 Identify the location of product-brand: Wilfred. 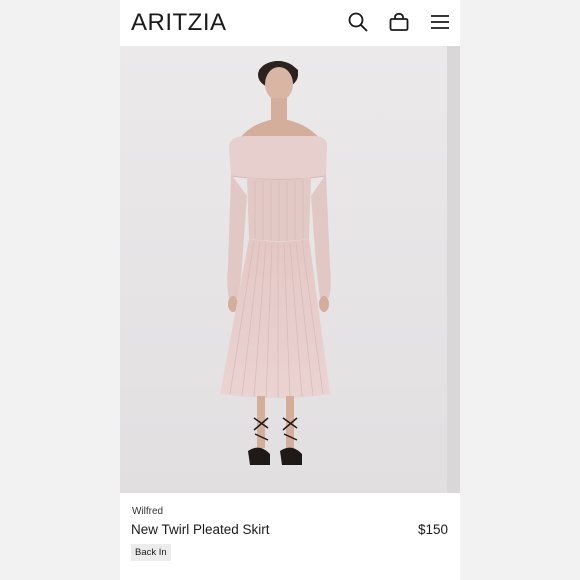
(148, 511).